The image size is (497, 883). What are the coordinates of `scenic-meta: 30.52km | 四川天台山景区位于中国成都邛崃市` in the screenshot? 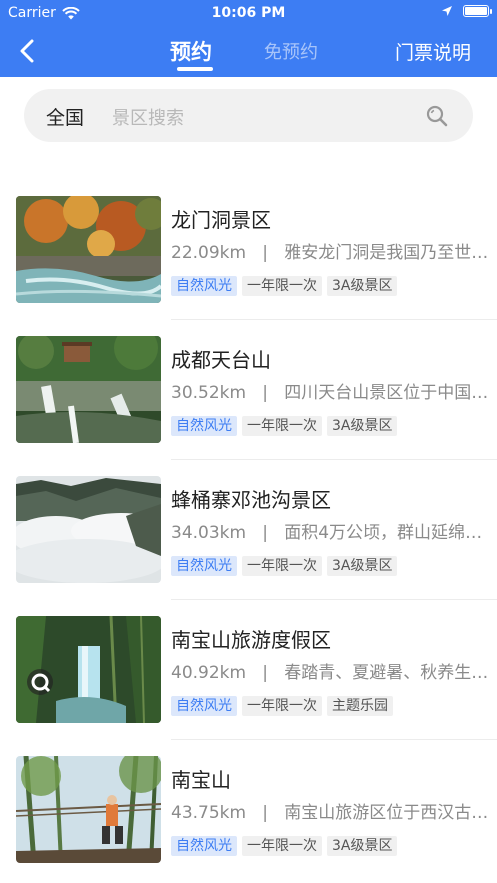 It's located at (330, 390).